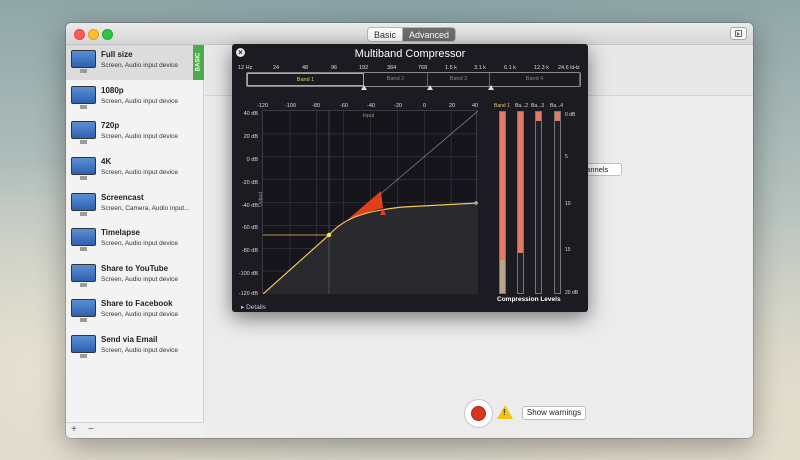 The width and height of the screenshot is (800, 460). Describe the element at coordinates (344, 106) in the screenshot. I see `input-tick-label: -60` at that location.